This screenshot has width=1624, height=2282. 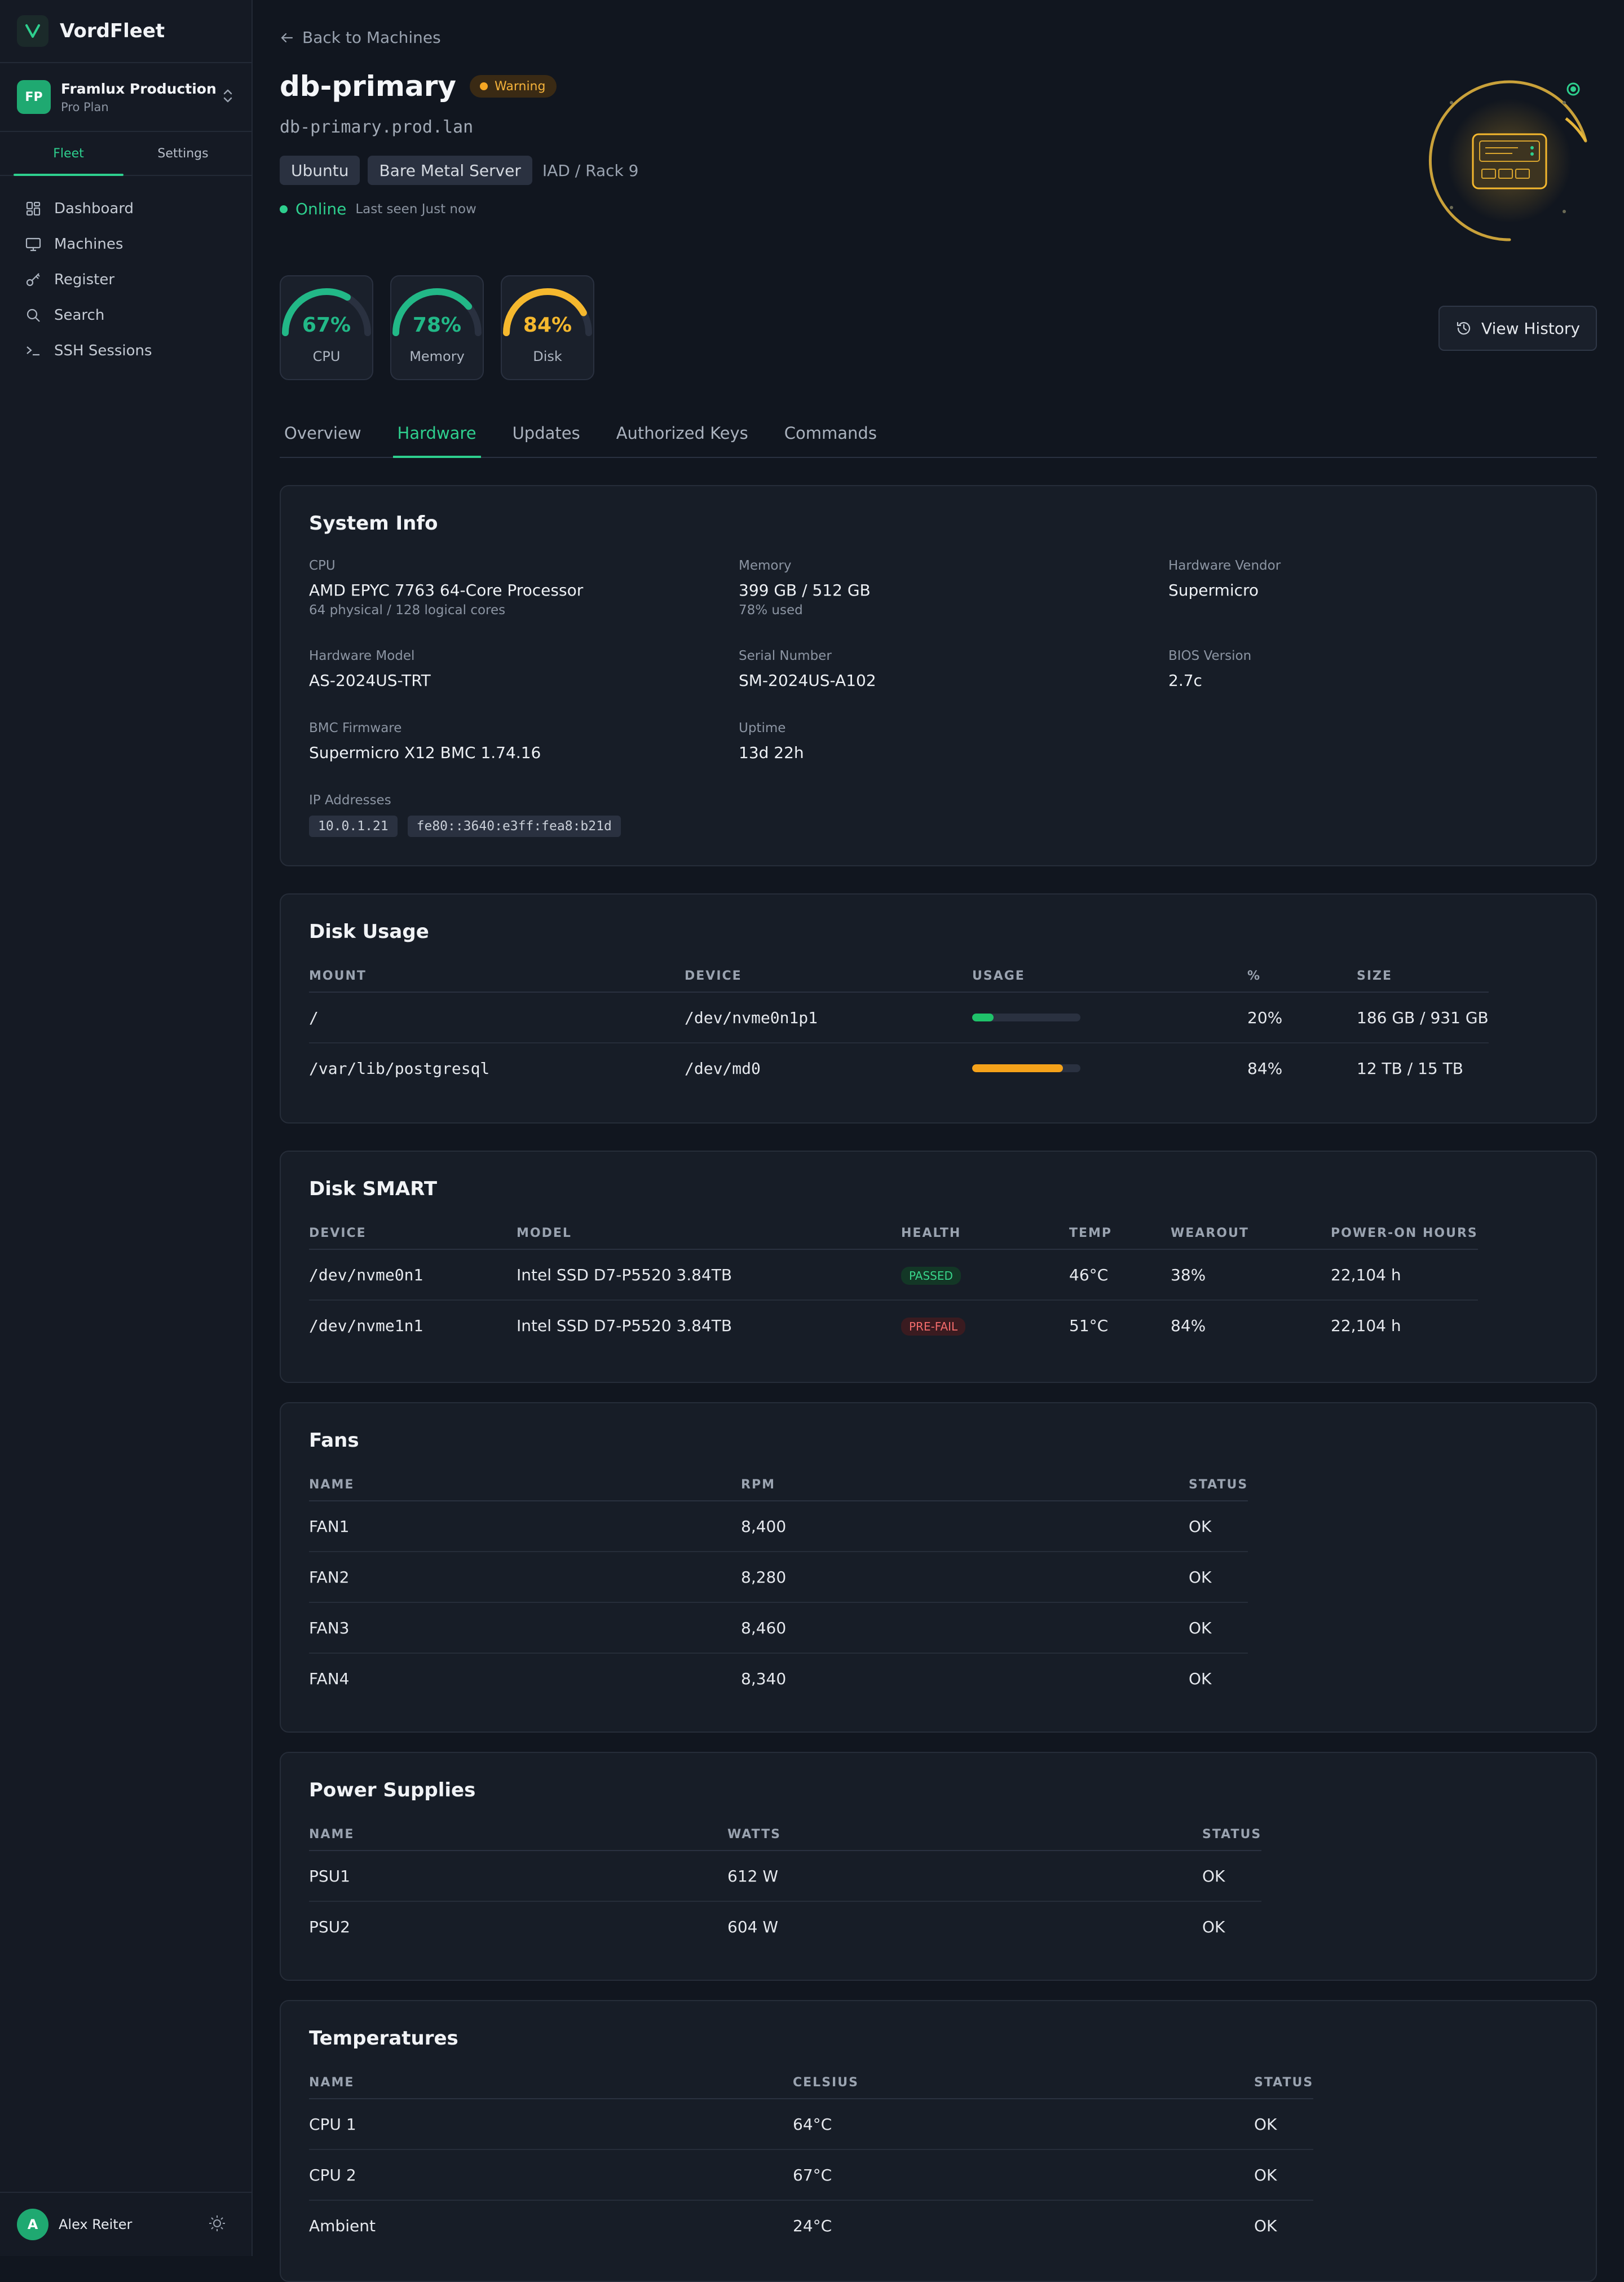 What do you see at coordinates (723, 1068) in the screenshot?
I see `device-cell: /dev/md0` at bounding box center [723, 1068].